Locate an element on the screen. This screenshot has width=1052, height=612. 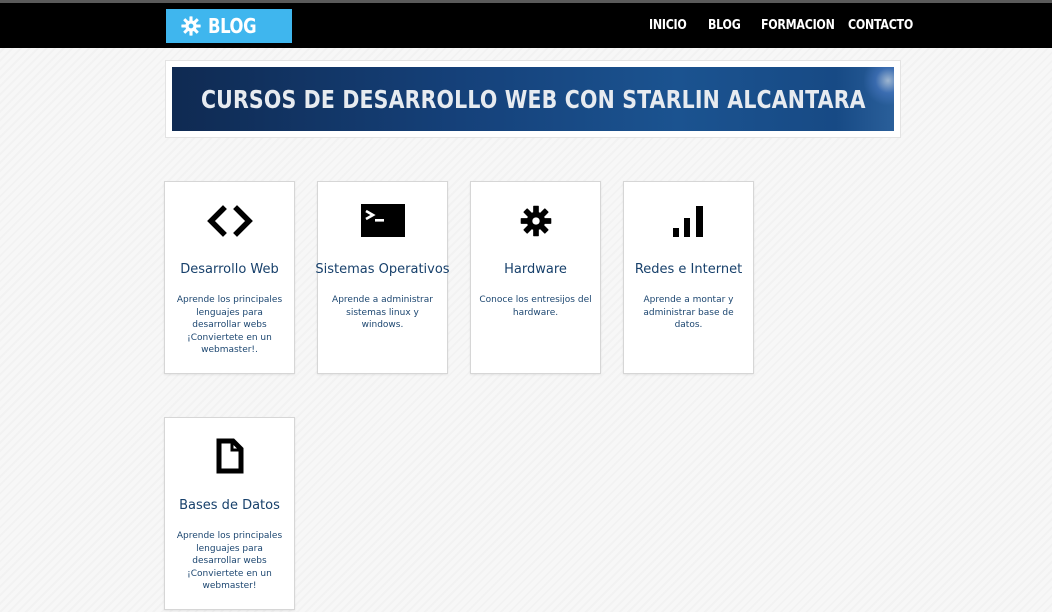
nav-link-label: FORMACION is located at coordinates (798, 25).